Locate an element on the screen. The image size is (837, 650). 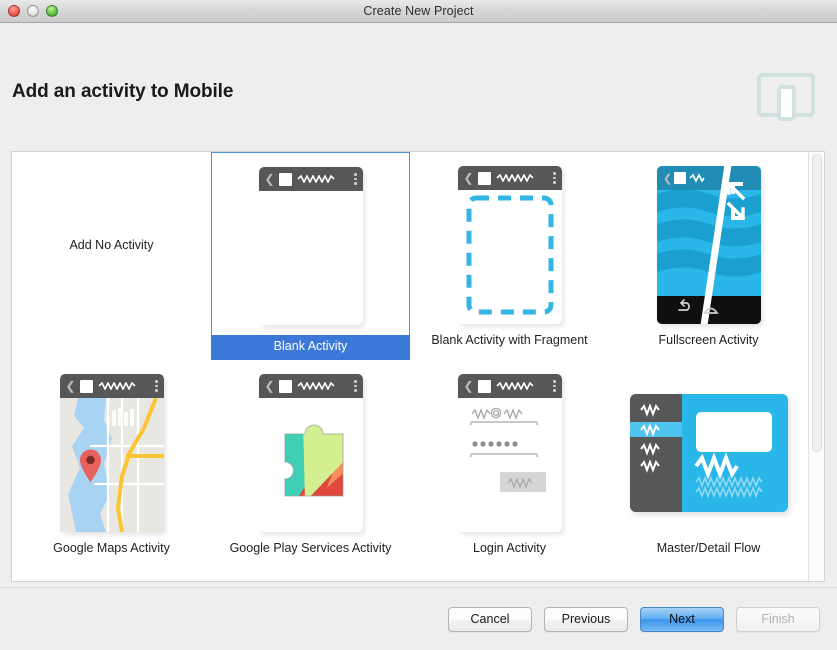
scrollbar-thumb is located at coordinates (817, 303).